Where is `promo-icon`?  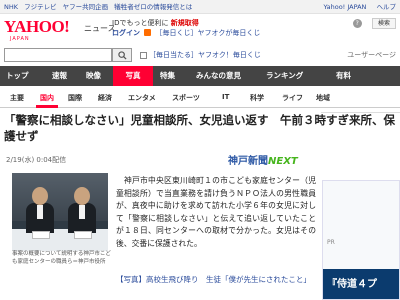 promo-icon is located at coordinates (143, 55).